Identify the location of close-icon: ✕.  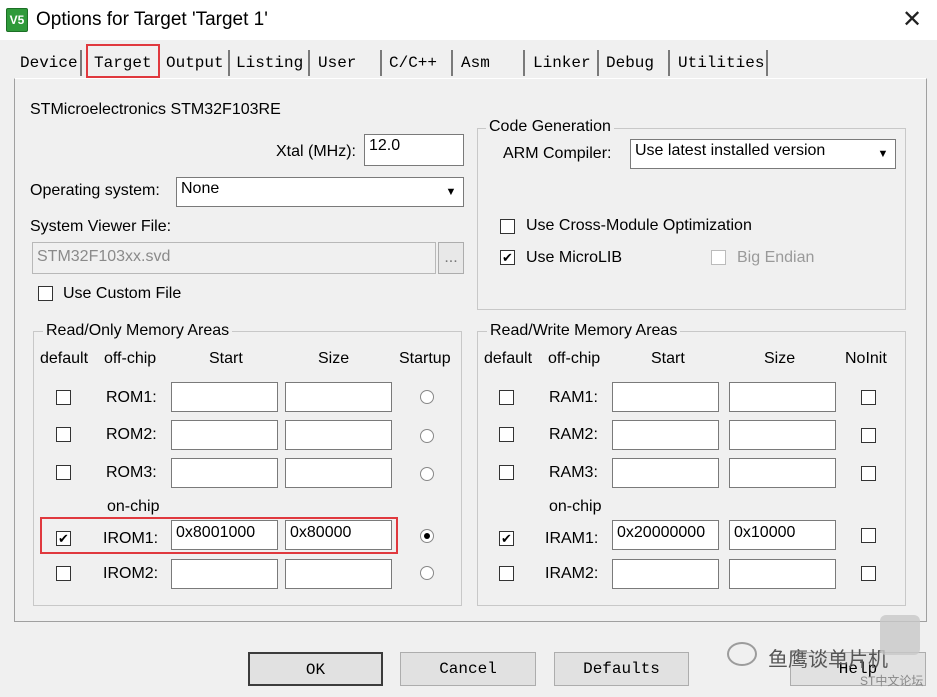
(912, 20).